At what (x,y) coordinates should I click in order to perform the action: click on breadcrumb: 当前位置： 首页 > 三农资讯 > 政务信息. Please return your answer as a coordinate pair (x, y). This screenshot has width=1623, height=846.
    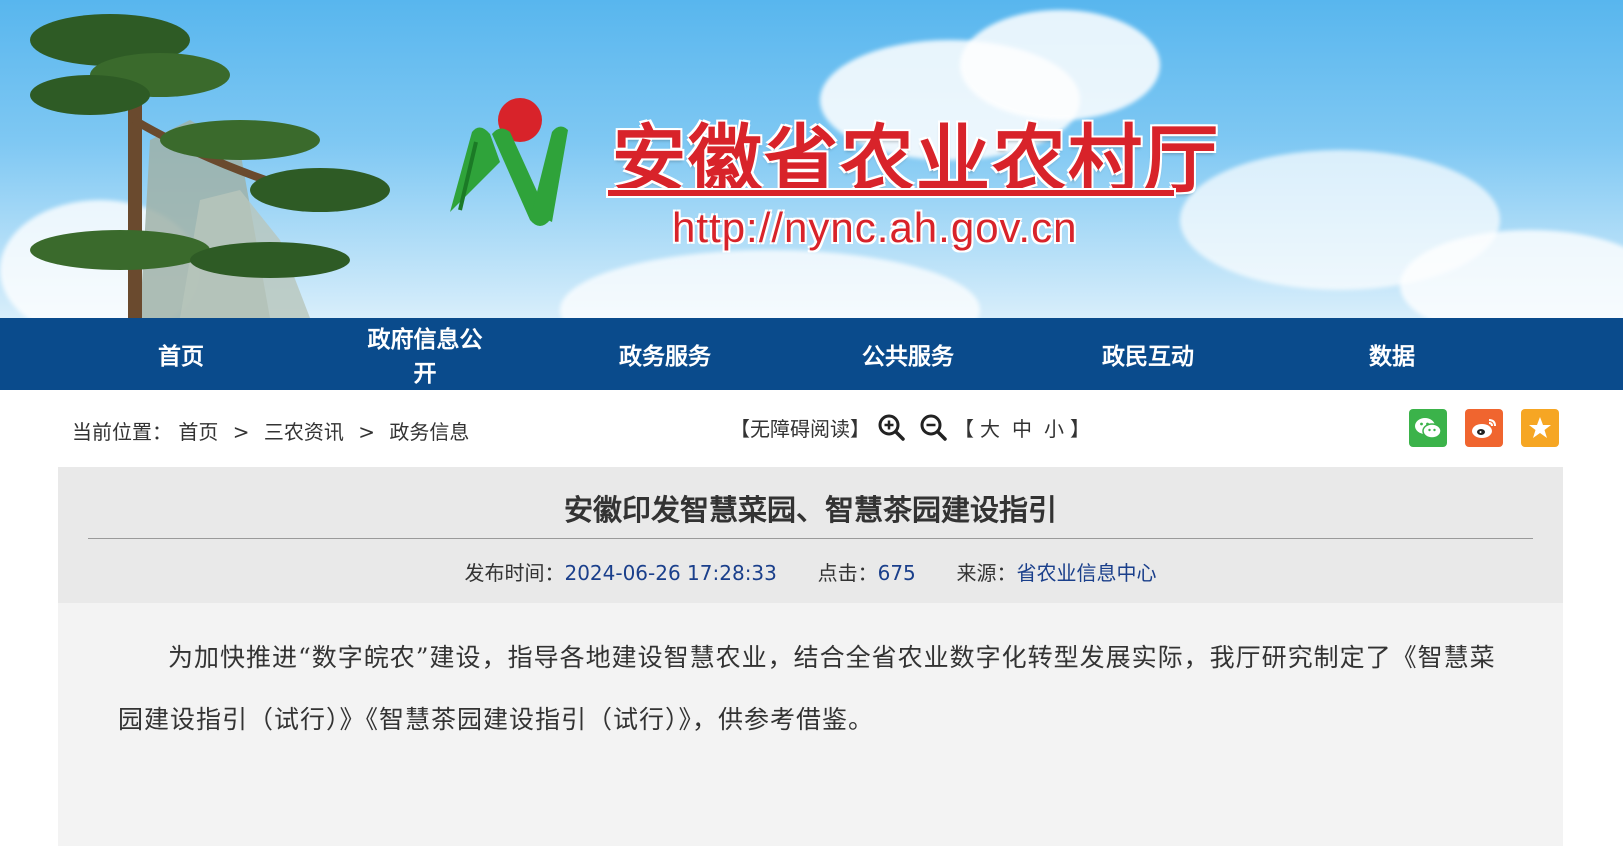
    Looking at the image, I should click on (270, 430).